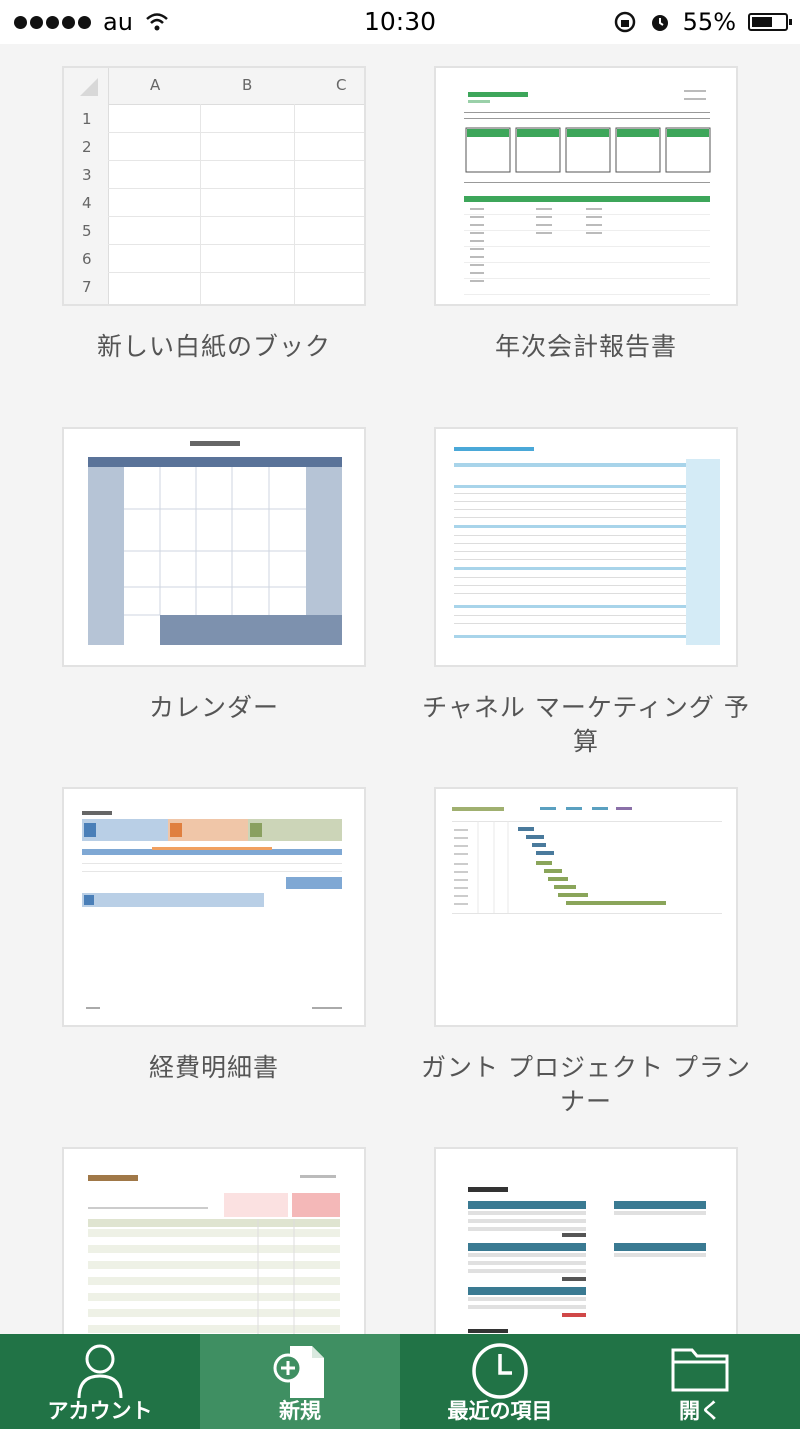 Image resolution: width=800 pixels, height=1429 pixels. What do you see at coordinates (213, 1067) in the screenshot?
I see `template-label: 経費明細書` at bounding box center [213, 1067].